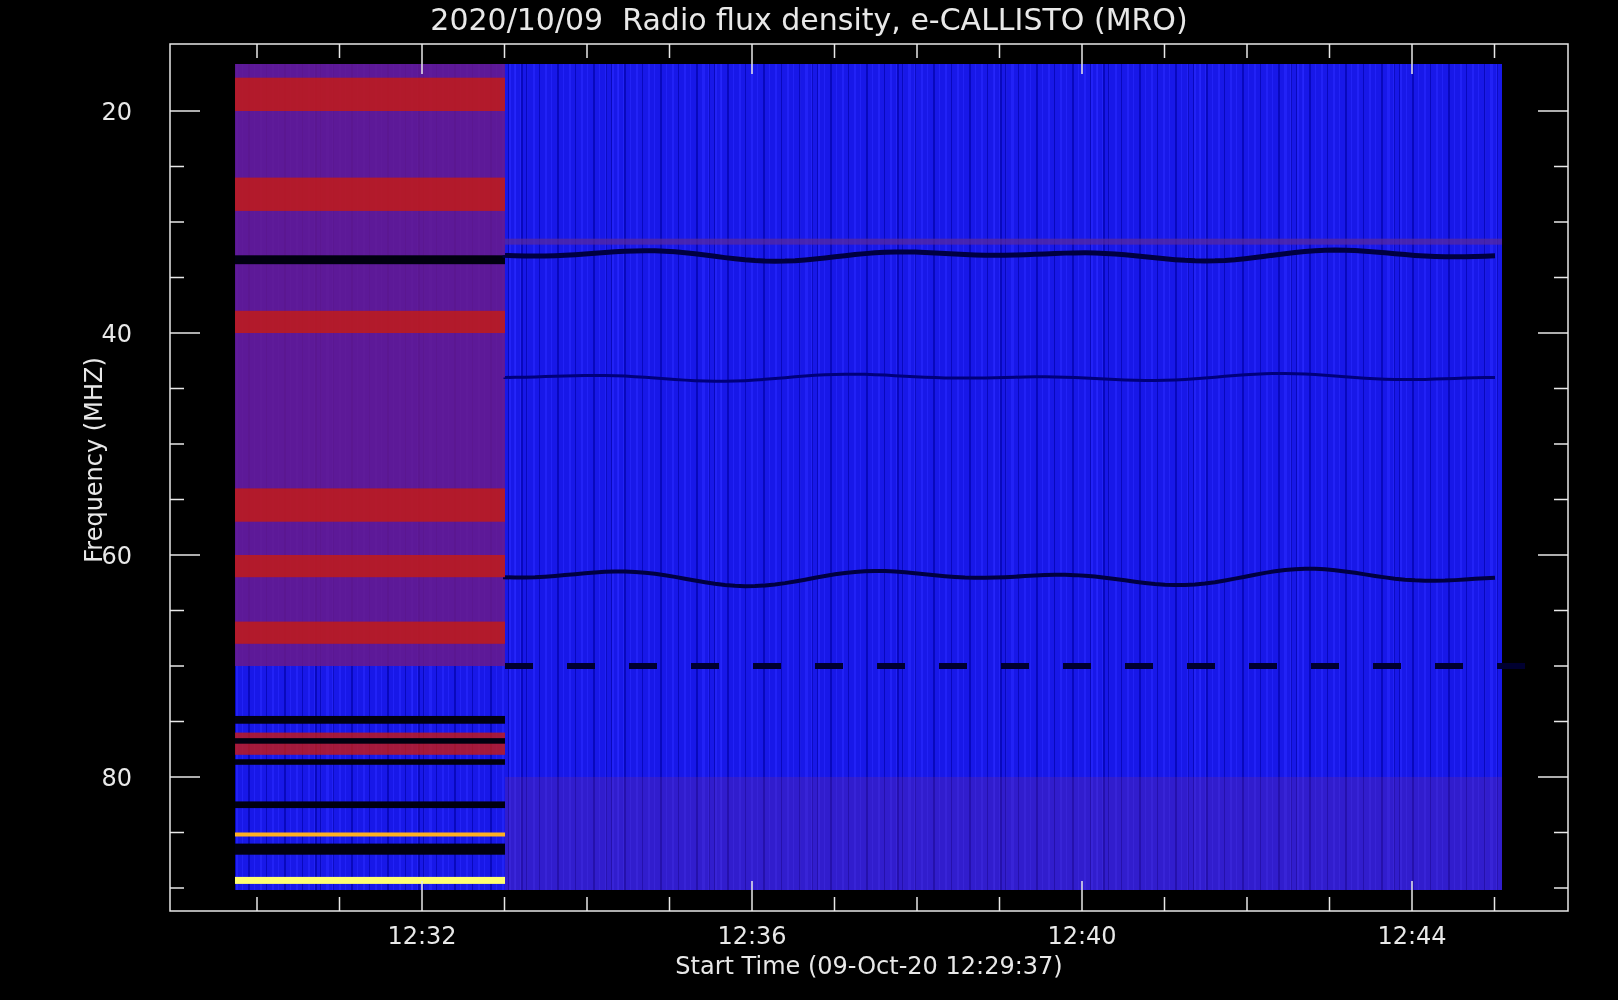 The image size is (1618, 1000). Describe the element at coordinates (116, 334) in the screenshot. I see `axis-tick-label: 40` at that location.